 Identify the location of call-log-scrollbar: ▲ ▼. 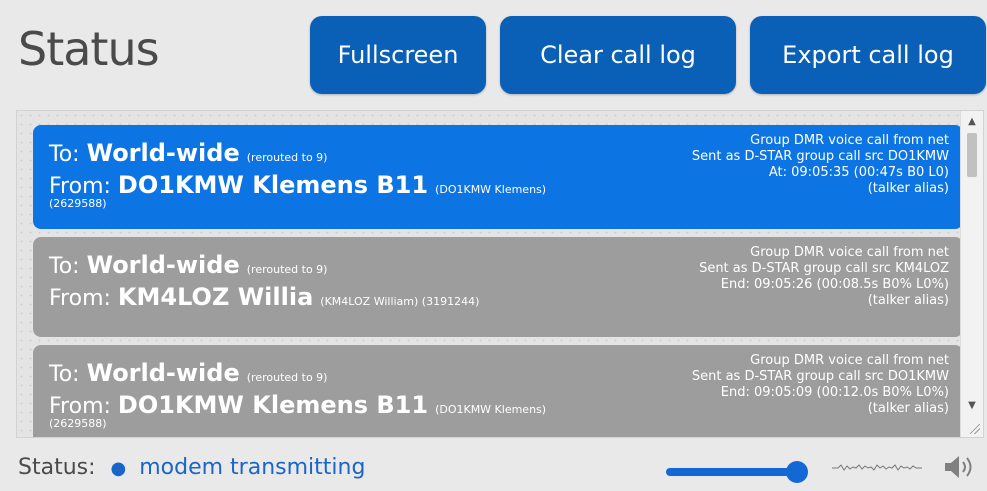
(971, 274).